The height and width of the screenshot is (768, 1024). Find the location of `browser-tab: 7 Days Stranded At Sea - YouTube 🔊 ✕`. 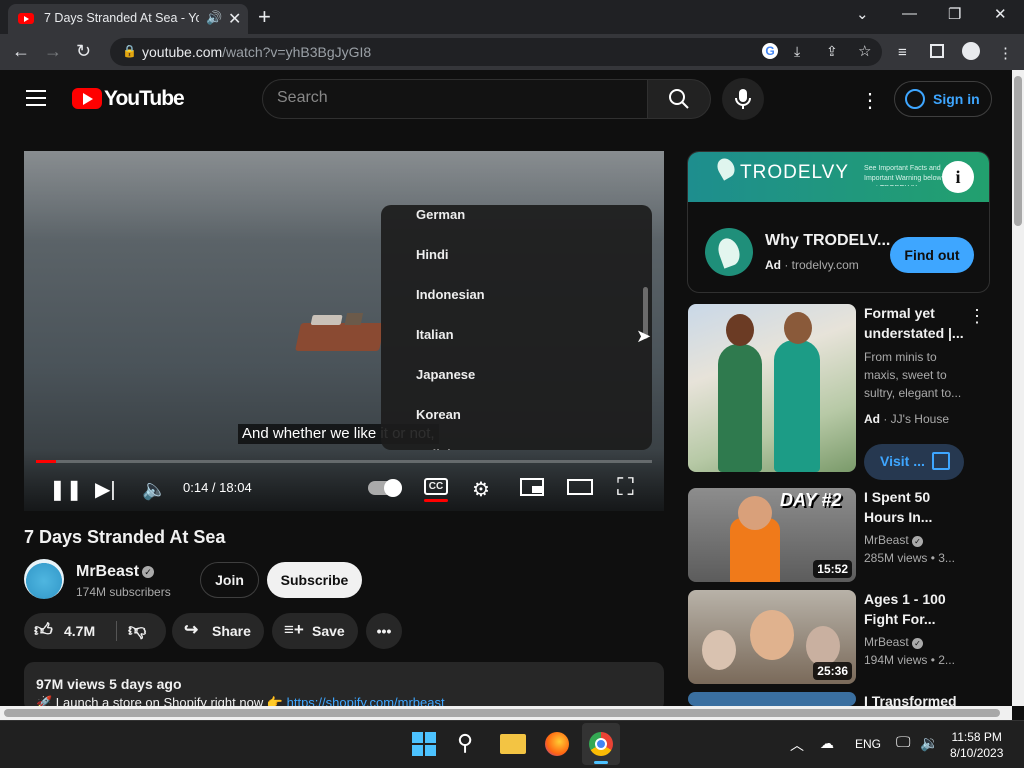

browser-tab: 7 Days Stranded At Sea - YouTube 🔊 ✕ is located at coordinates (128, 19).